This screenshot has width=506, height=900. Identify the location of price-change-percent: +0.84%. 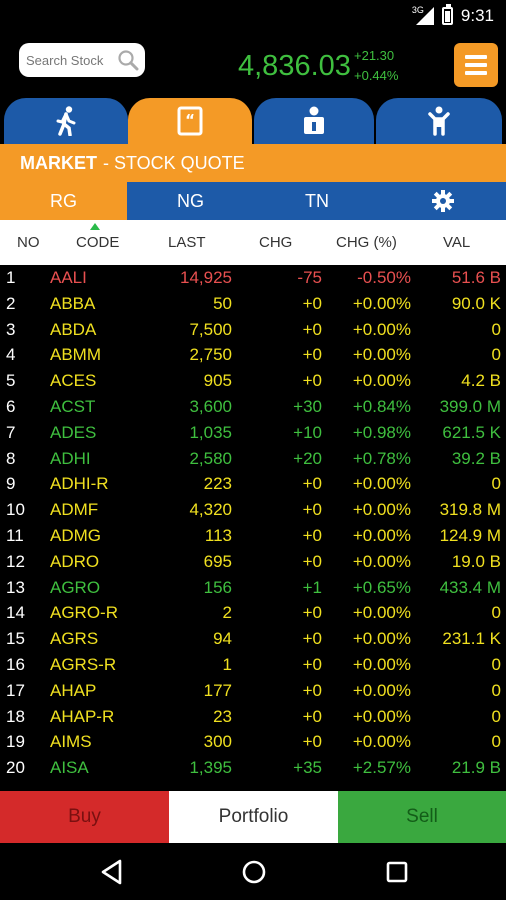
(381, 406).